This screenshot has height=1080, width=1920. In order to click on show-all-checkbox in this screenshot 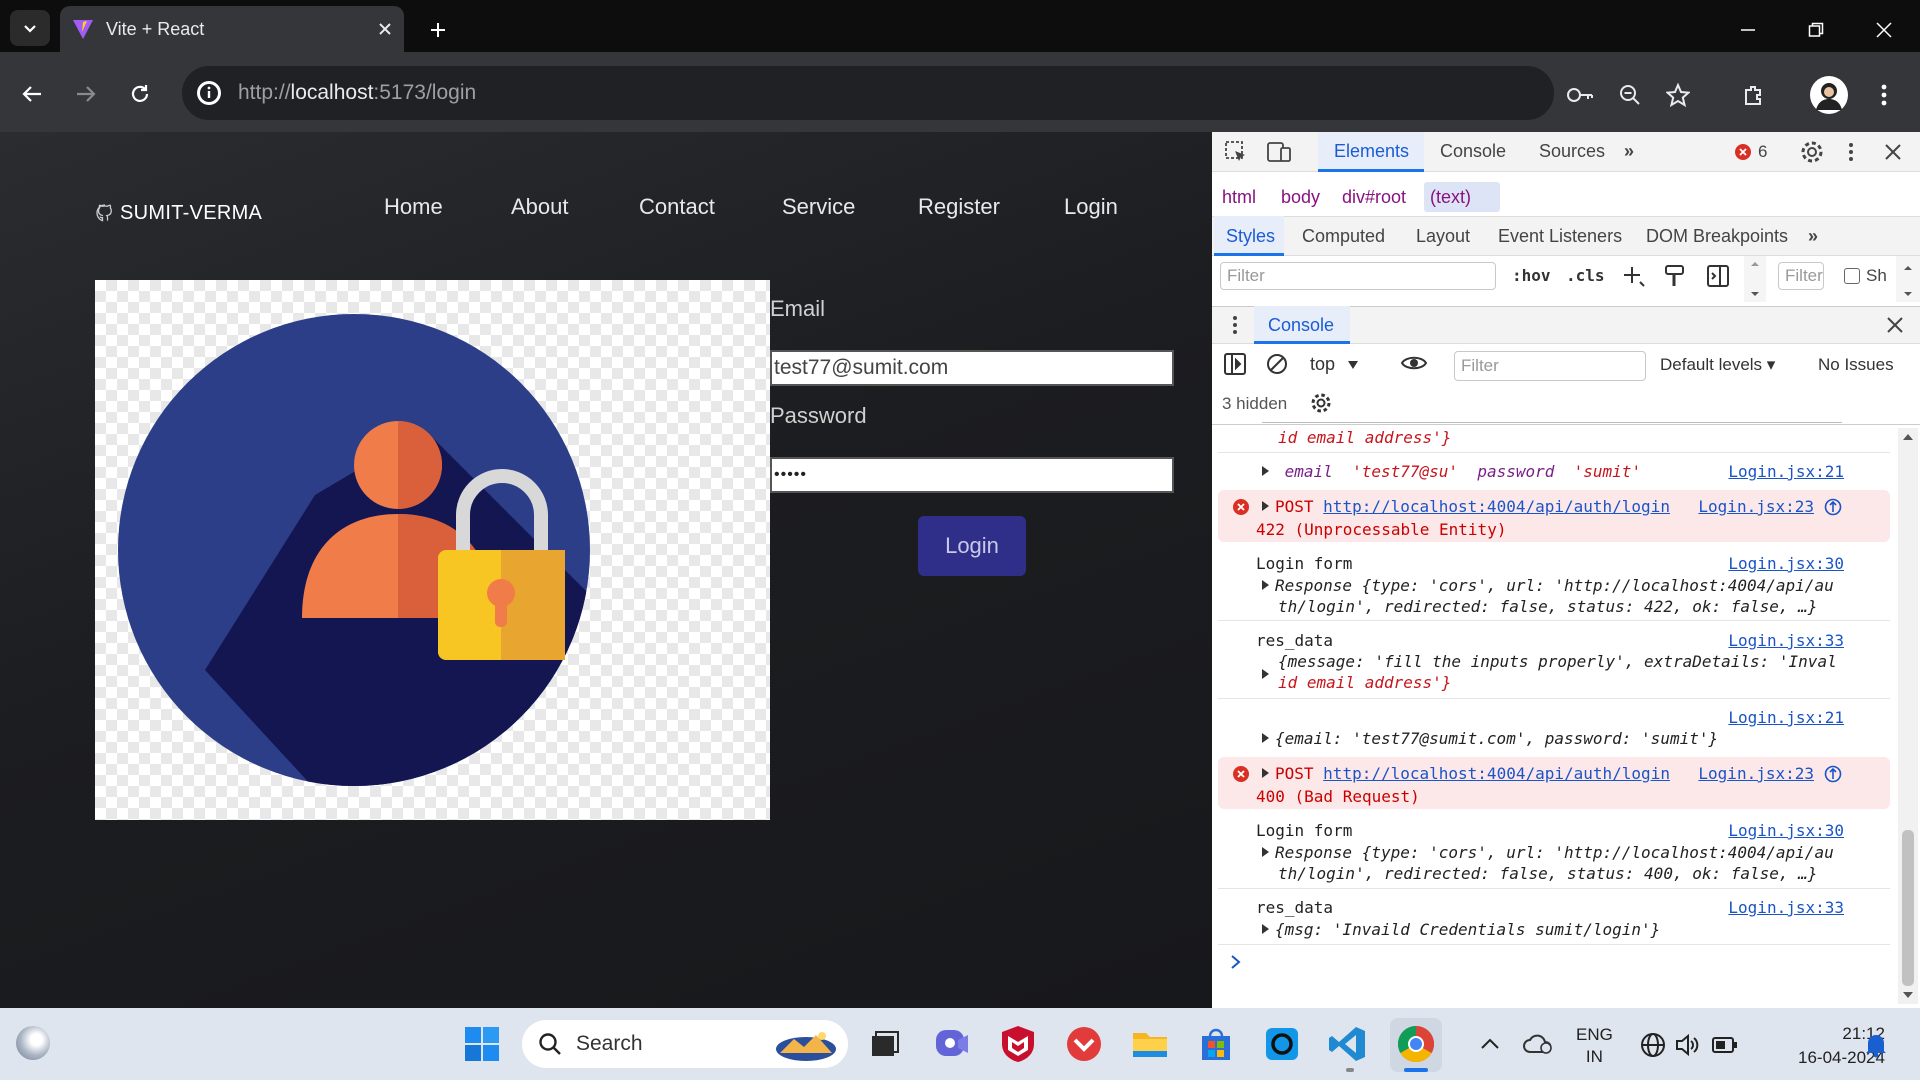, I will do `click(1852, 276)`.